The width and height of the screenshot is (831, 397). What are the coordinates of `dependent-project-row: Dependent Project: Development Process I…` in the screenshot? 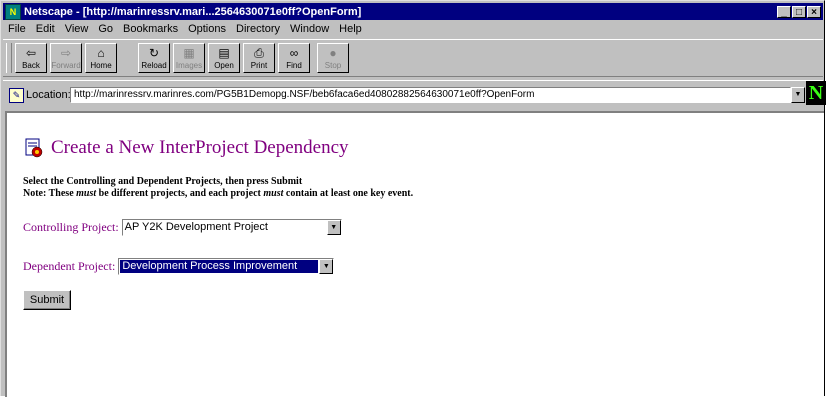 It's located at (179, 266).